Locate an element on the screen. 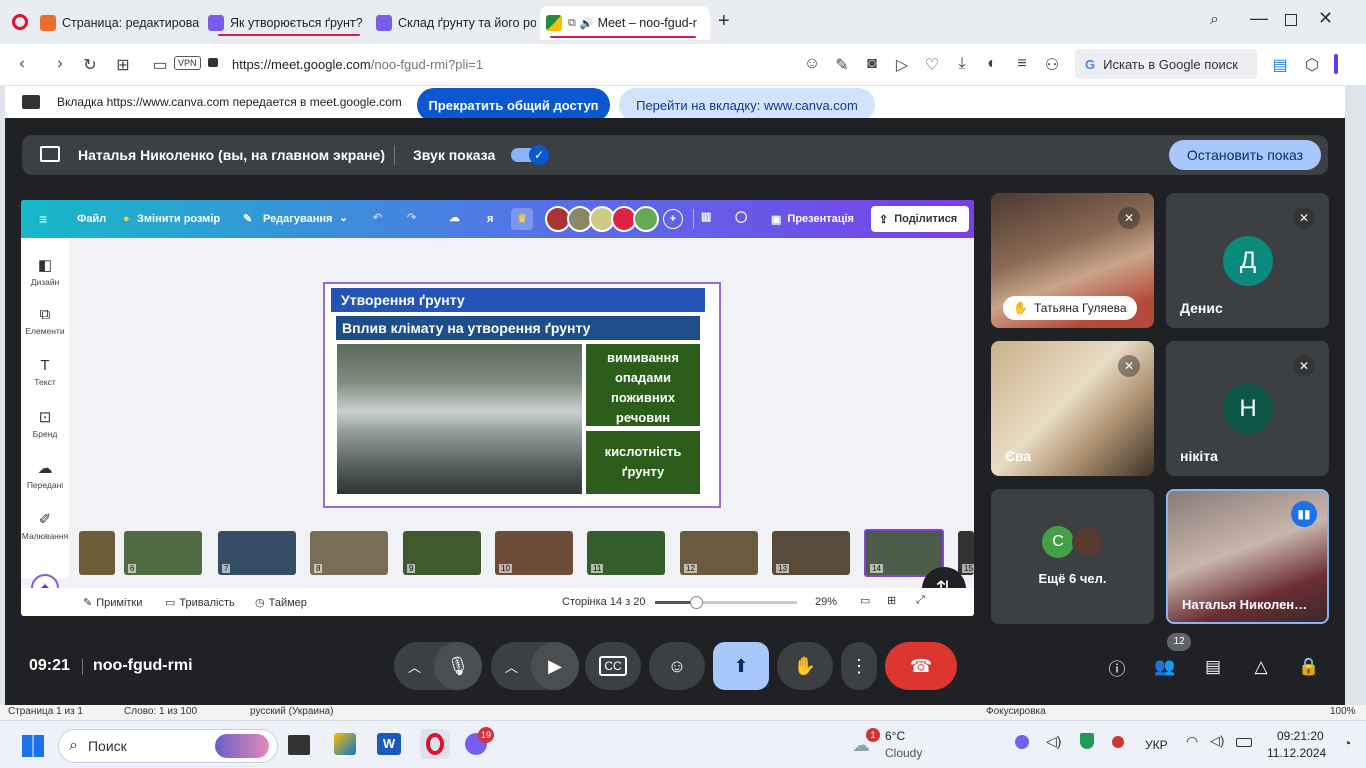  forward-icon: › is located at coordinates (60, 64).